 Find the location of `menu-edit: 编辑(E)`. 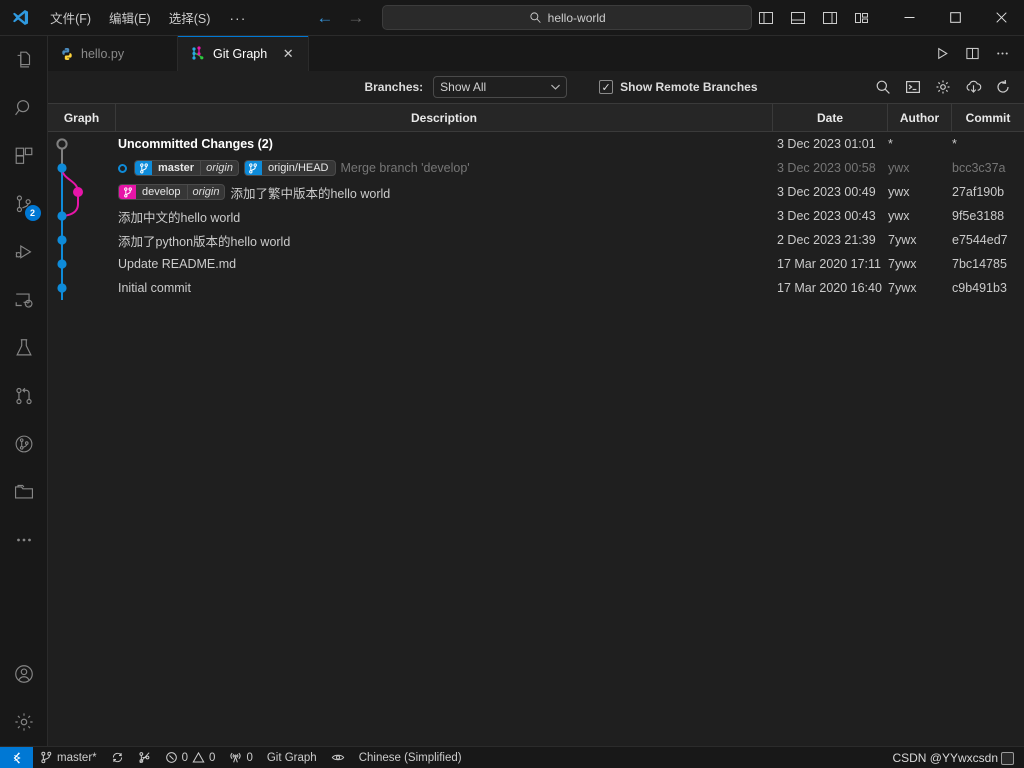

menu-edit: 编辑(E) is located at coordinates (130, 17).